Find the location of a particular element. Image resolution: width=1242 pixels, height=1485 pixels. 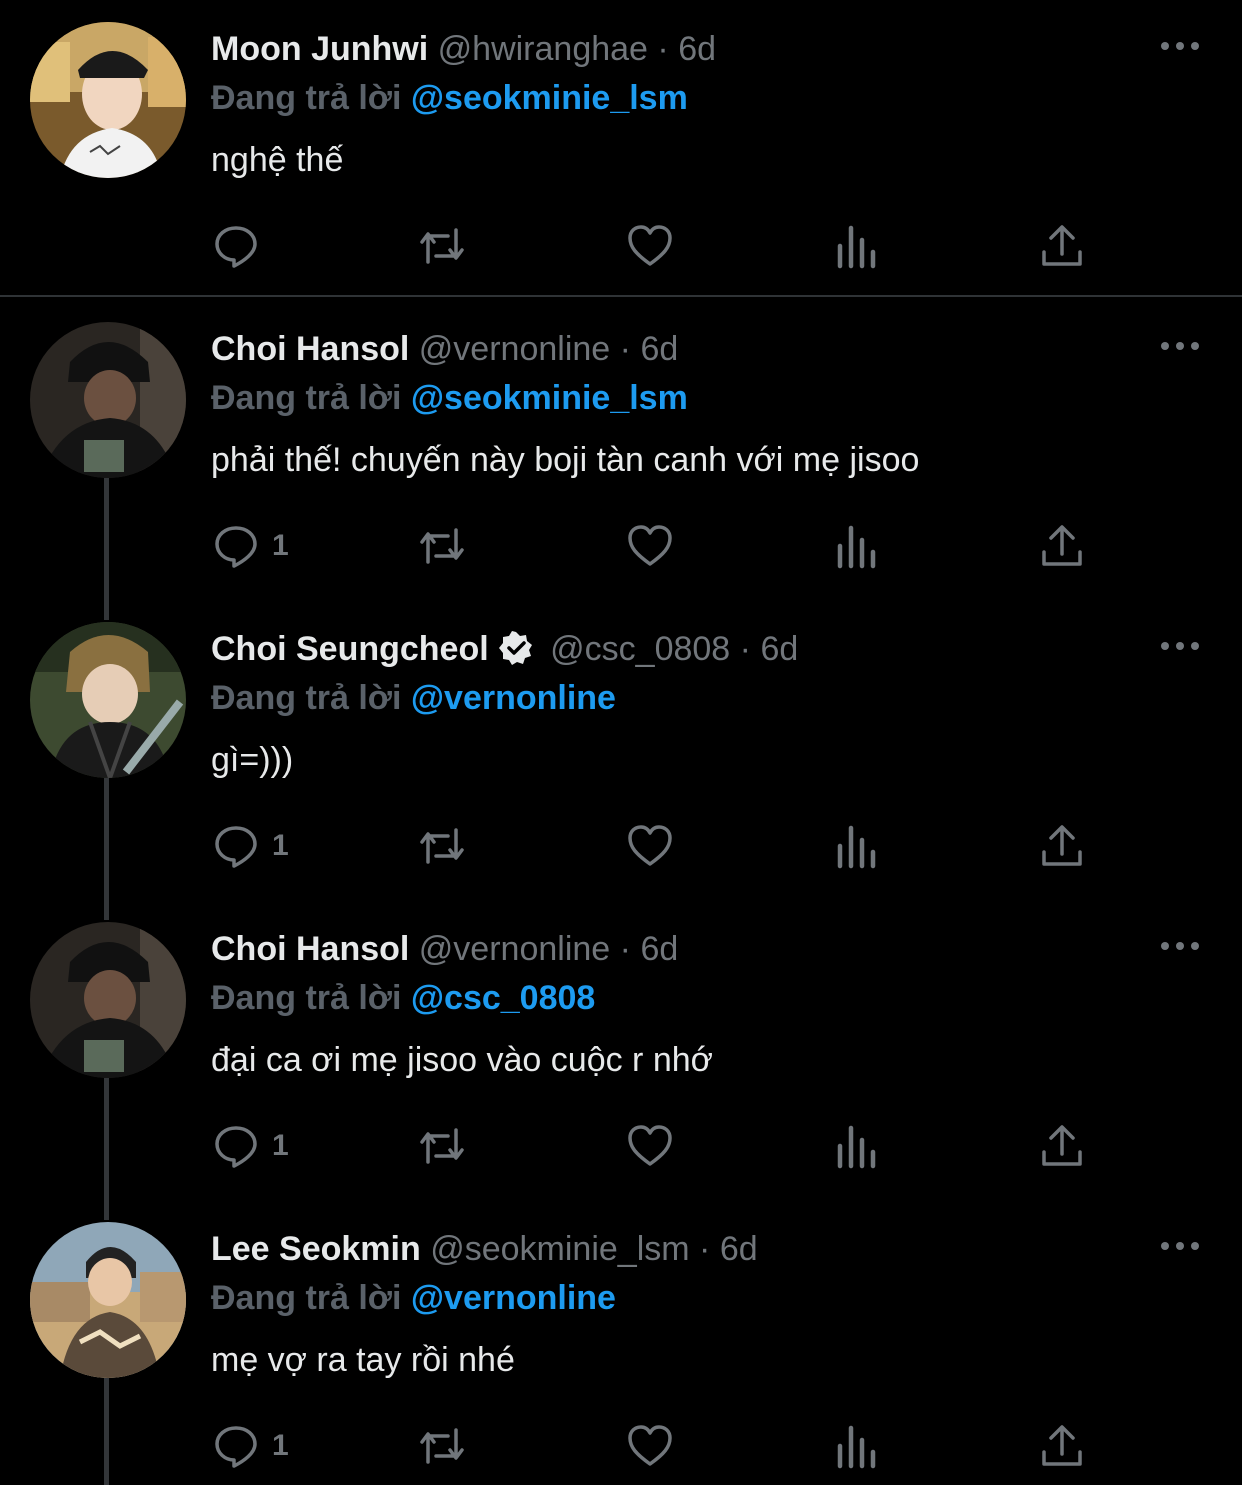

reply-button is located at coordinates (242, 246).